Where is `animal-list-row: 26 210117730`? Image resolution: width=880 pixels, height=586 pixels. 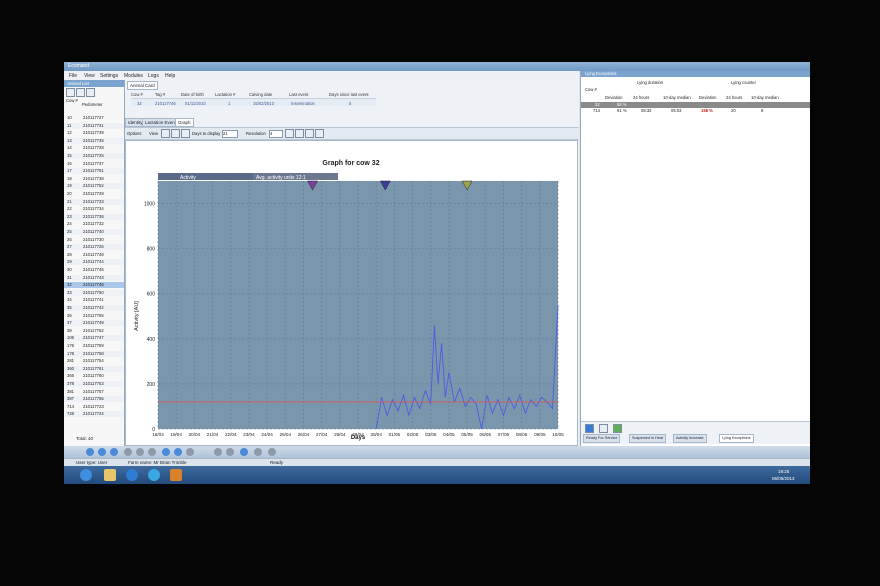
animal-list-row: 26 210117730 is located at coordinates (94, 240).